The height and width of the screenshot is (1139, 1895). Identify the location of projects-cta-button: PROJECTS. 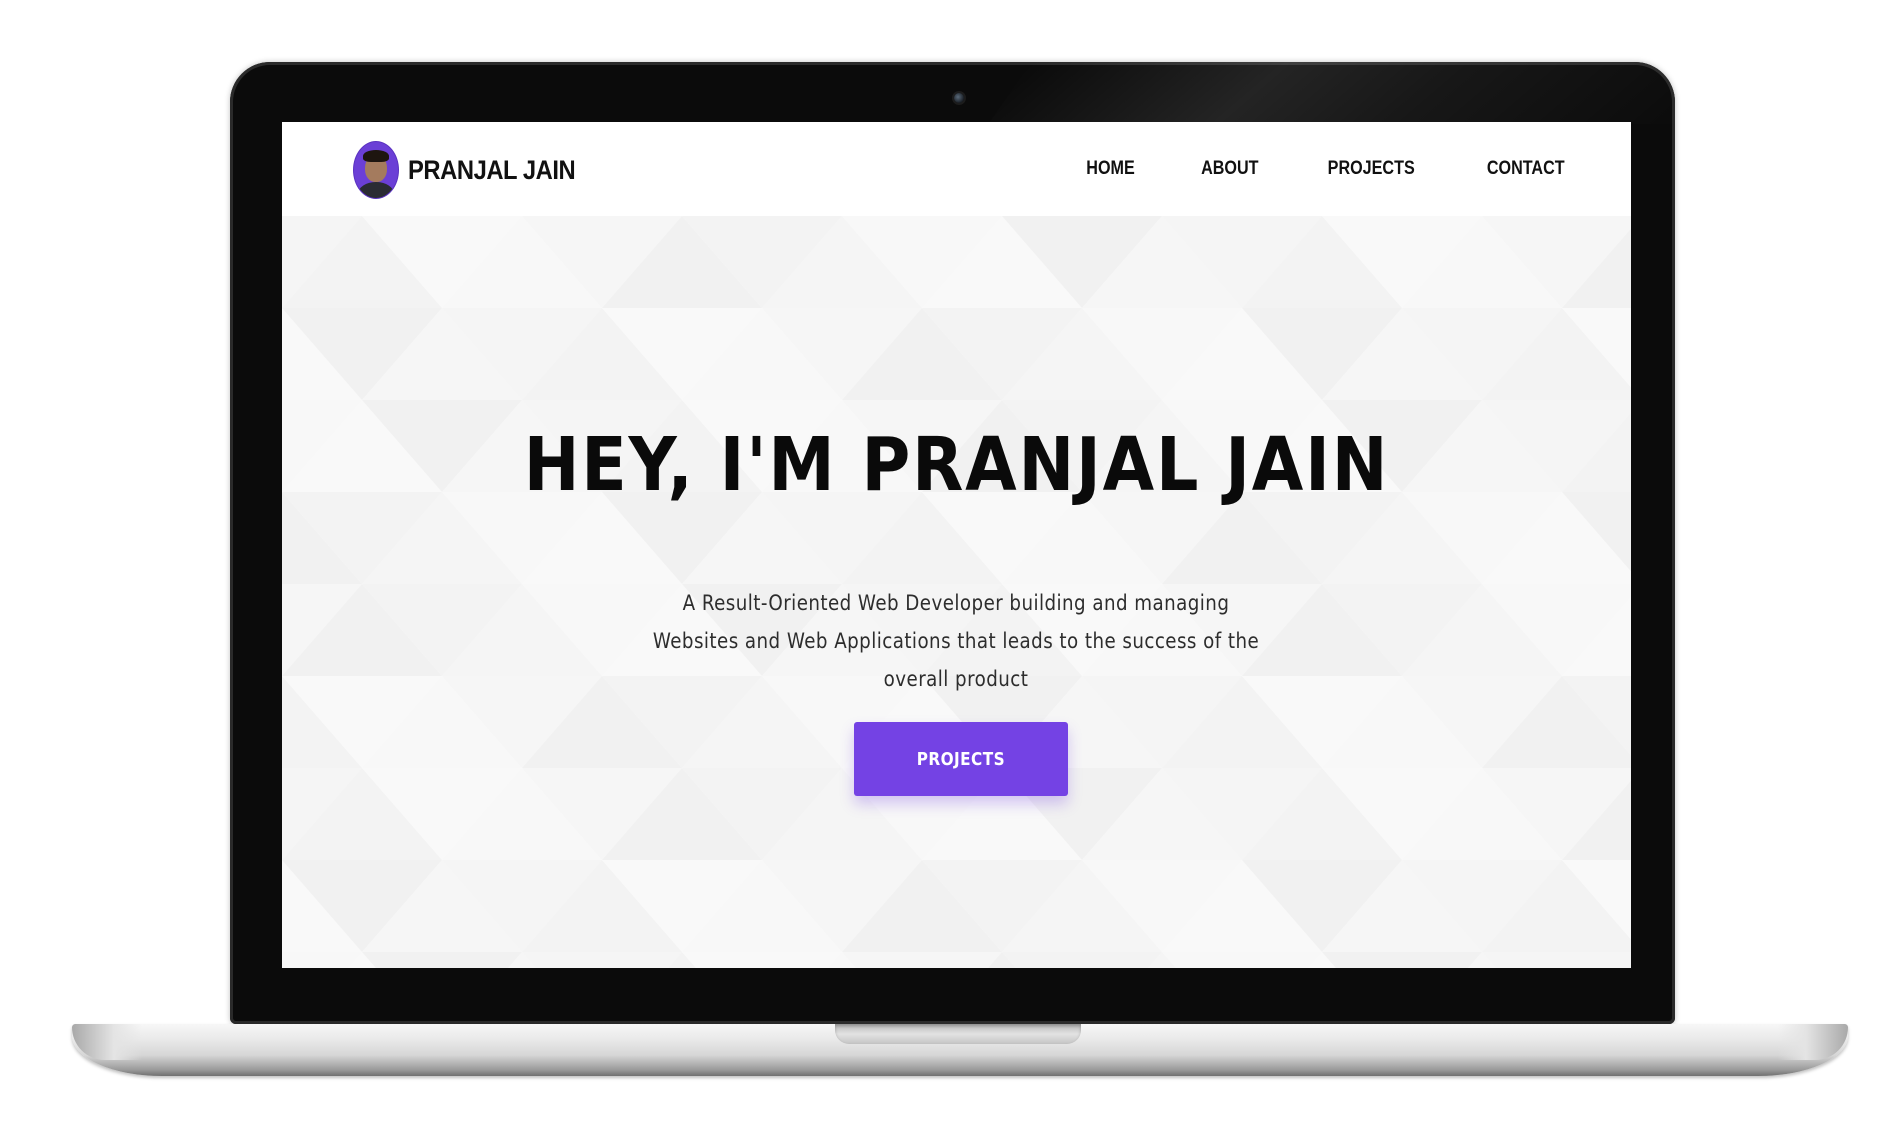
(961, 759).